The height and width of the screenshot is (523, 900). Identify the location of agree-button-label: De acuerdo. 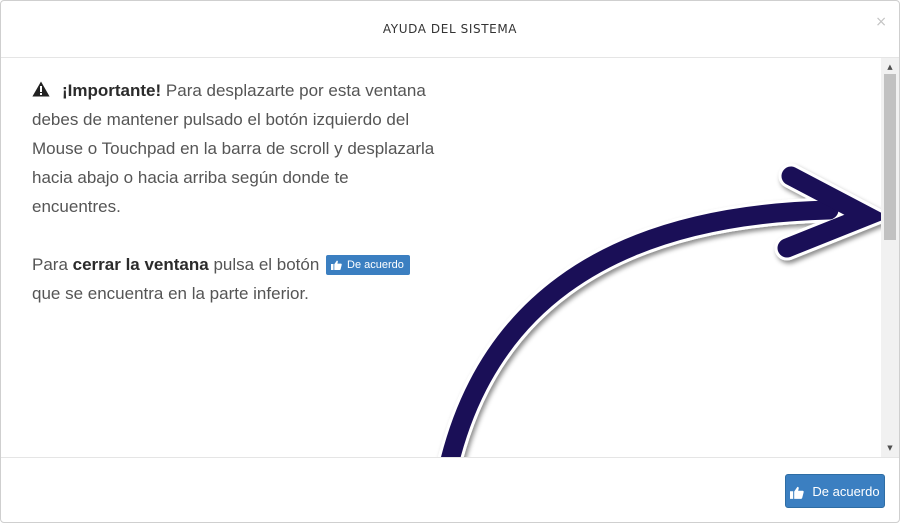
(846, 491).